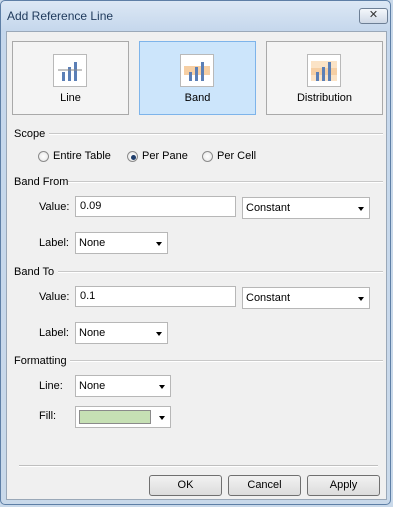 The image size is (393, 507). I want to click on band-from-type-select: Constant, so click(306, 208).